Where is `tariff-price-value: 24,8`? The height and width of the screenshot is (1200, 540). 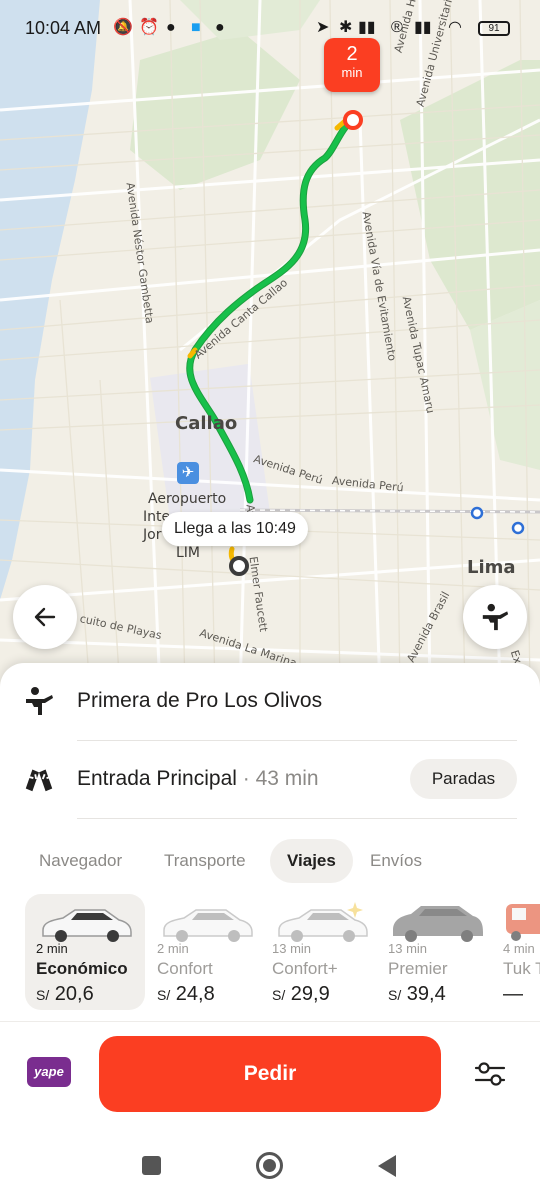
tariff-price-value: 24,8 is located at coordinates (195, 994).